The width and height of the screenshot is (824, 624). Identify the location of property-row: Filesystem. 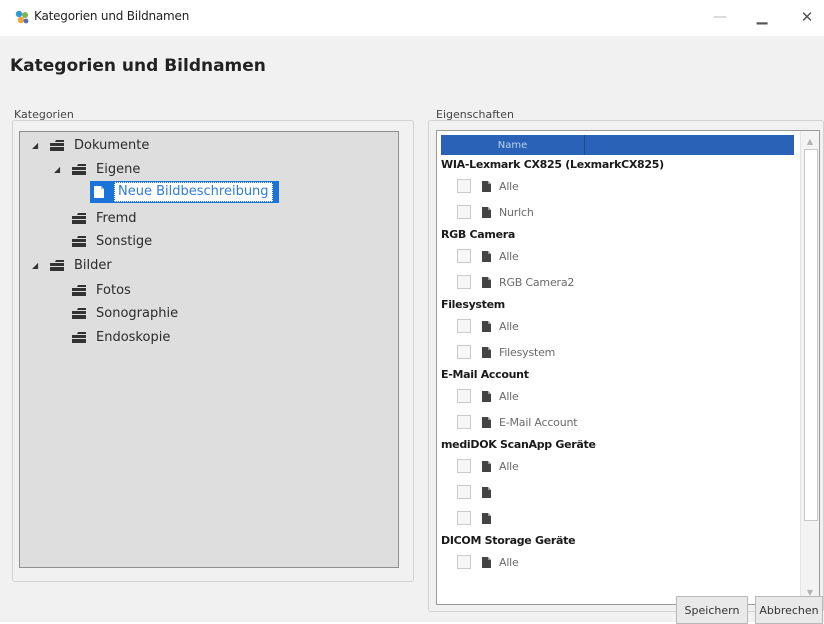
(617, 352).